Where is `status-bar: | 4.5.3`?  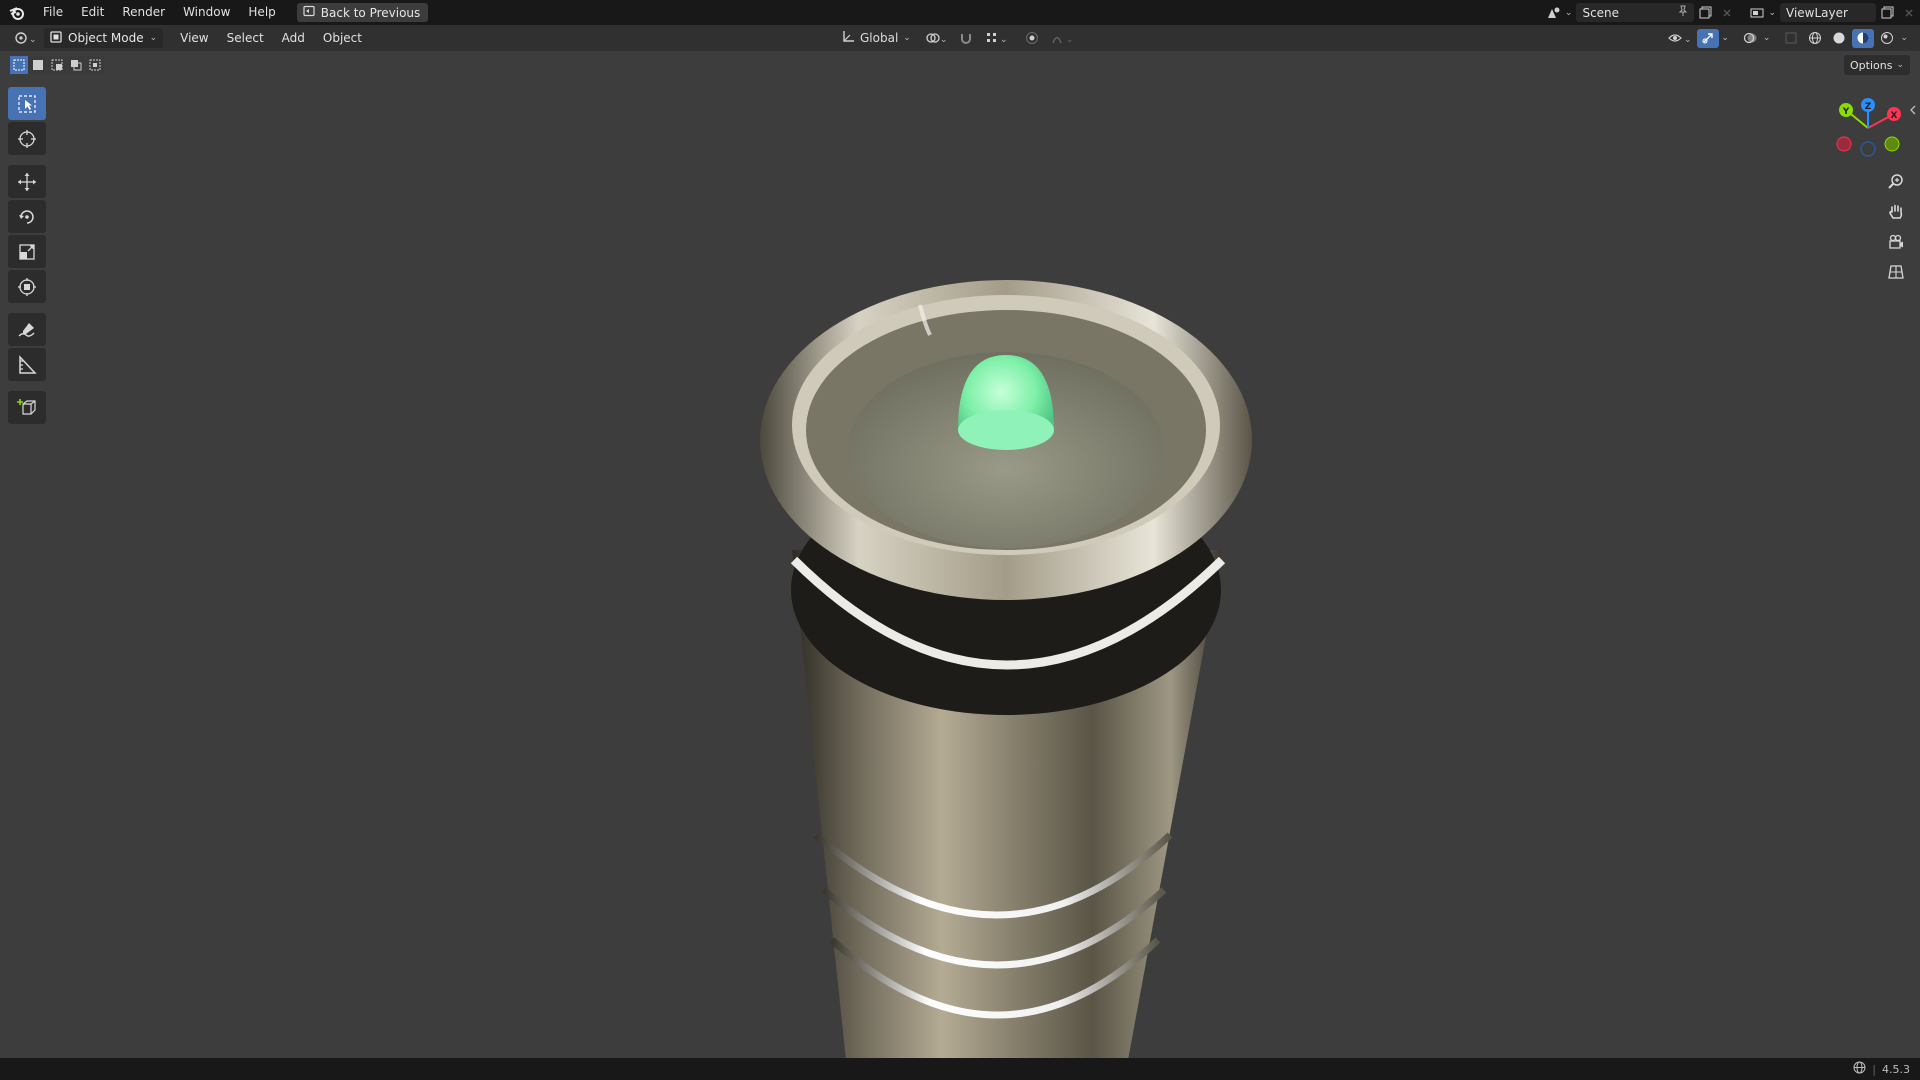
status-bar: | 4.5.3 is located at coordinates (960, 1069).